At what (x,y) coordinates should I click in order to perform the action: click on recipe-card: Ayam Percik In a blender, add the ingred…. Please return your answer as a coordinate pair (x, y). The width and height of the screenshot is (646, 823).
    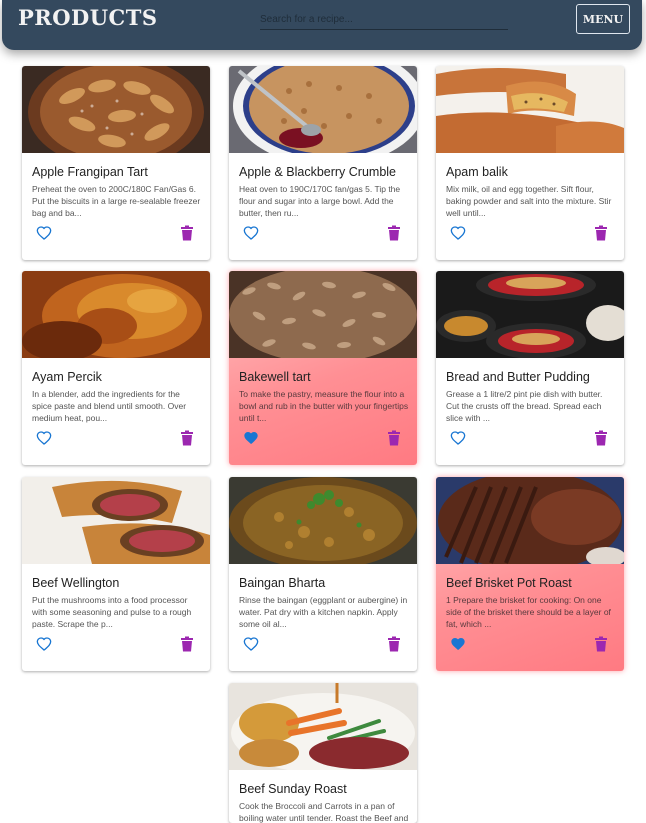
    Looking at the image, I should click on (116, 368).